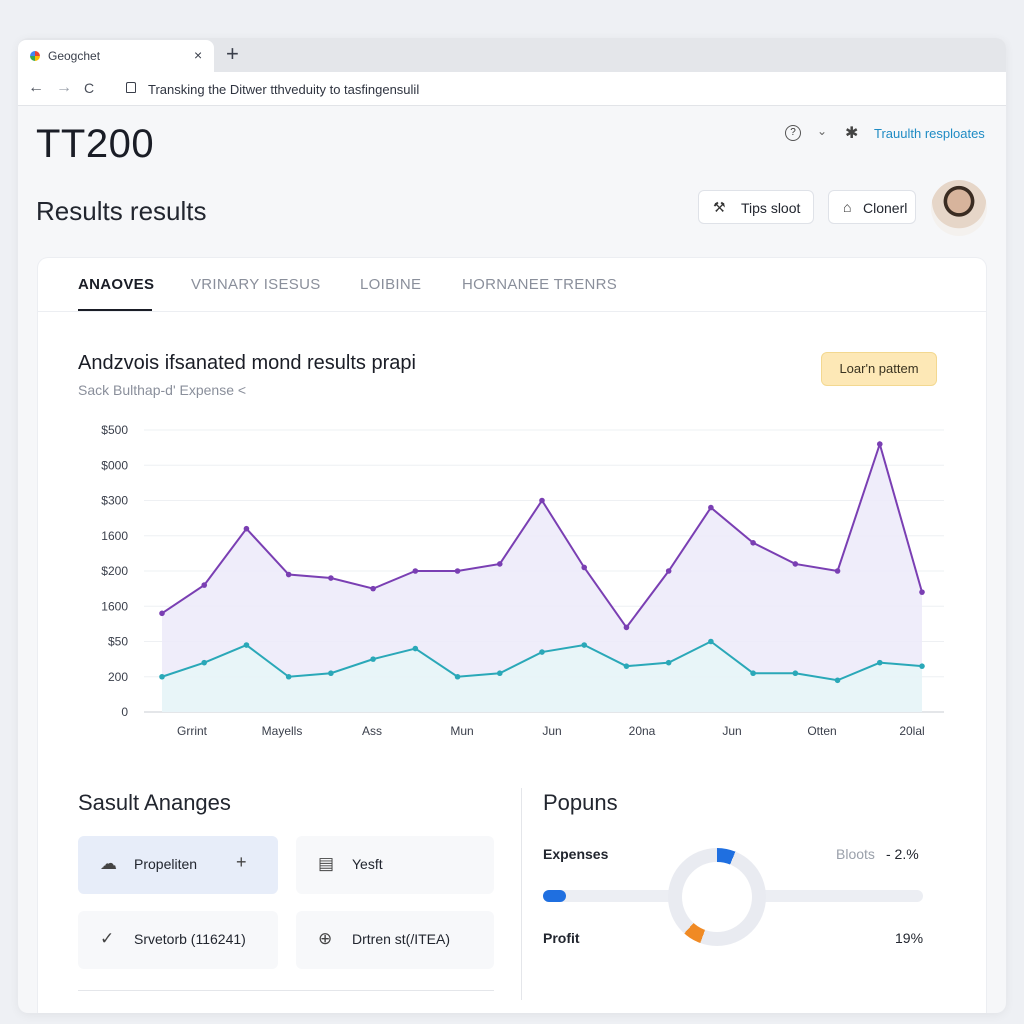 The width and height of the screenshot is (1024, 1024). Describe the element at coordinates (114, 430) in the screenshot. I see `y-tick-label: $500` at that location.